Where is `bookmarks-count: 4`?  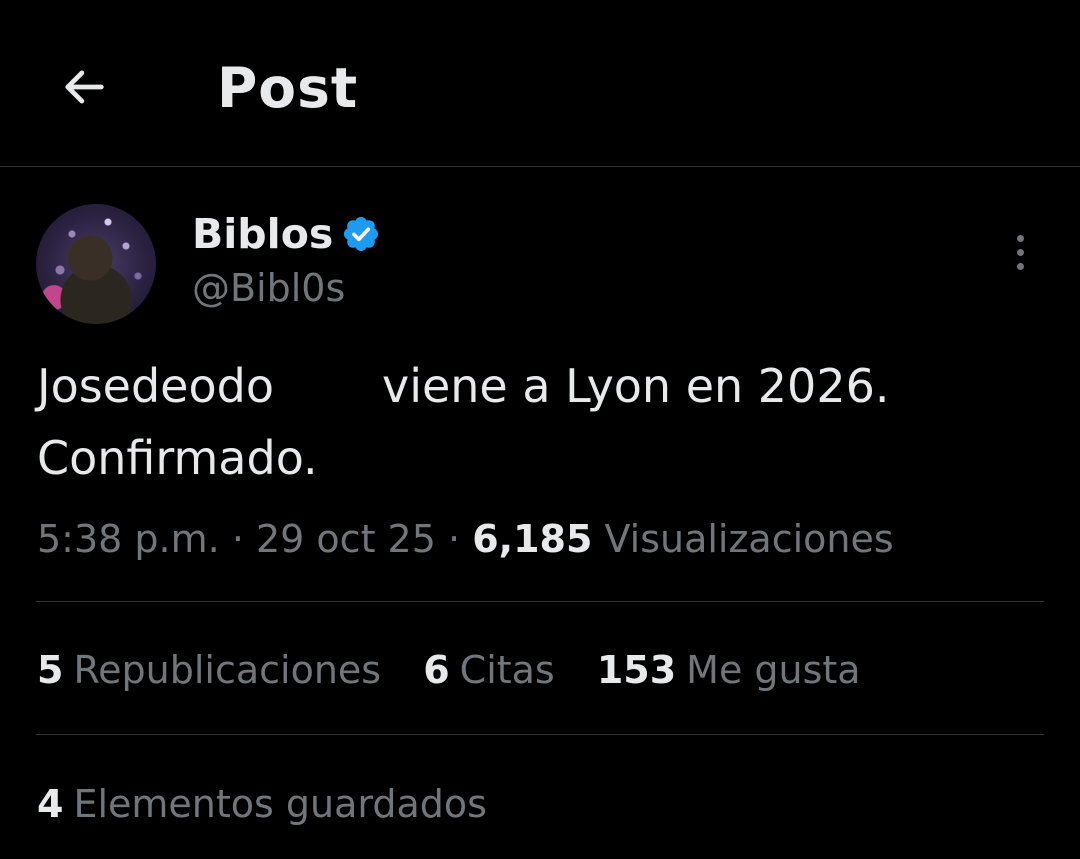 bookmarks-count: 4 is located at coordinates (50, 804).